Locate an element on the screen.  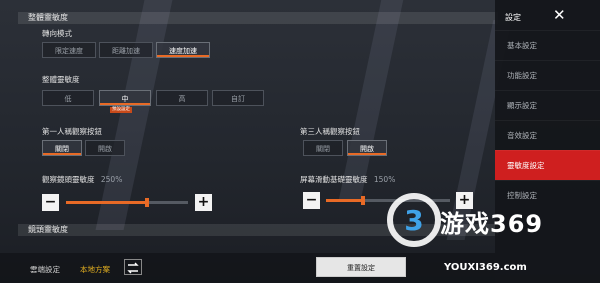
sidebar-item-sensitivity: 靈敏度設定 is located at coordinates (547, 165).